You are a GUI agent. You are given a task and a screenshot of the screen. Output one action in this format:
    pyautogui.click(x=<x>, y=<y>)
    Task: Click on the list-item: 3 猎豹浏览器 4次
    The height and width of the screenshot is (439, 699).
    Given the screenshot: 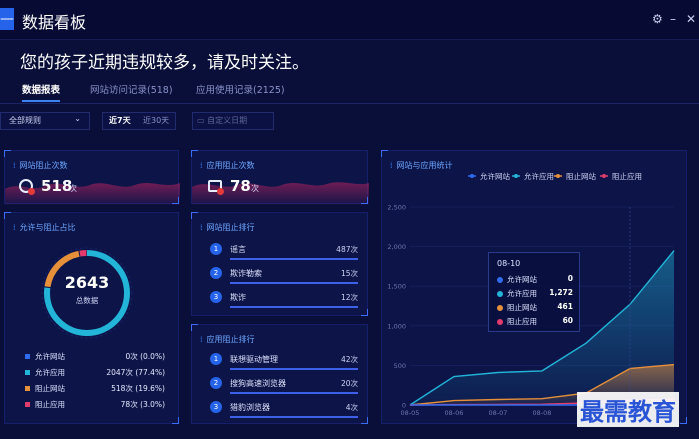 What is the action you would take?
    pyautogui.click(x=284, y=412)
    